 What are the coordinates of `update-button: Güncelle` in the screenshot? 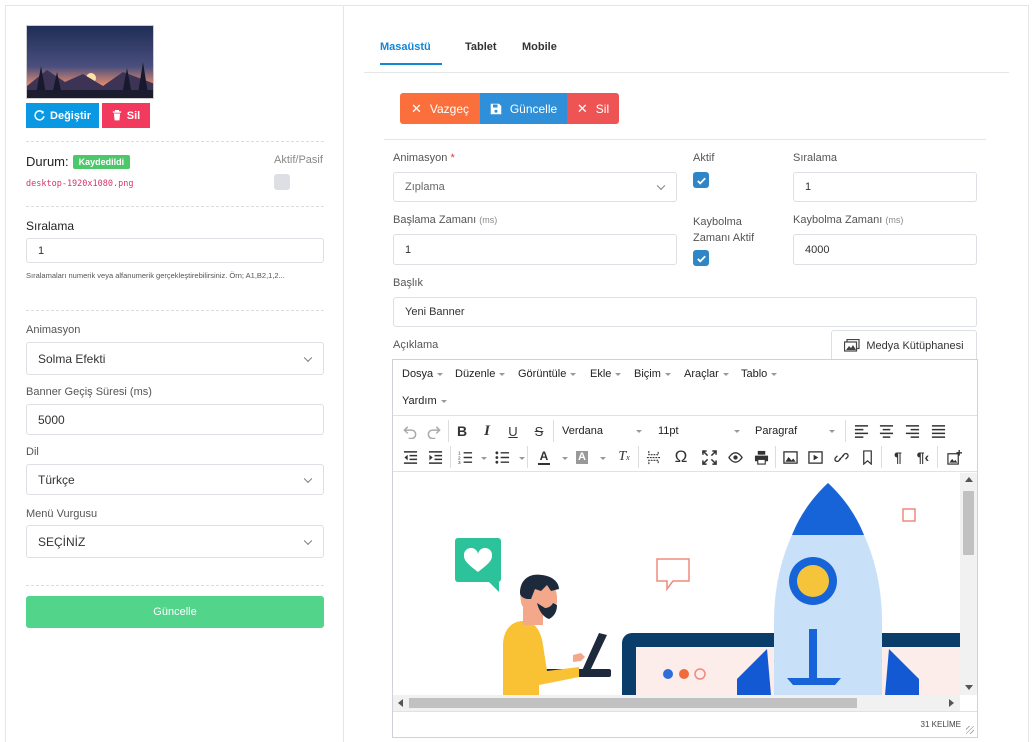 It's located at (175, 612).